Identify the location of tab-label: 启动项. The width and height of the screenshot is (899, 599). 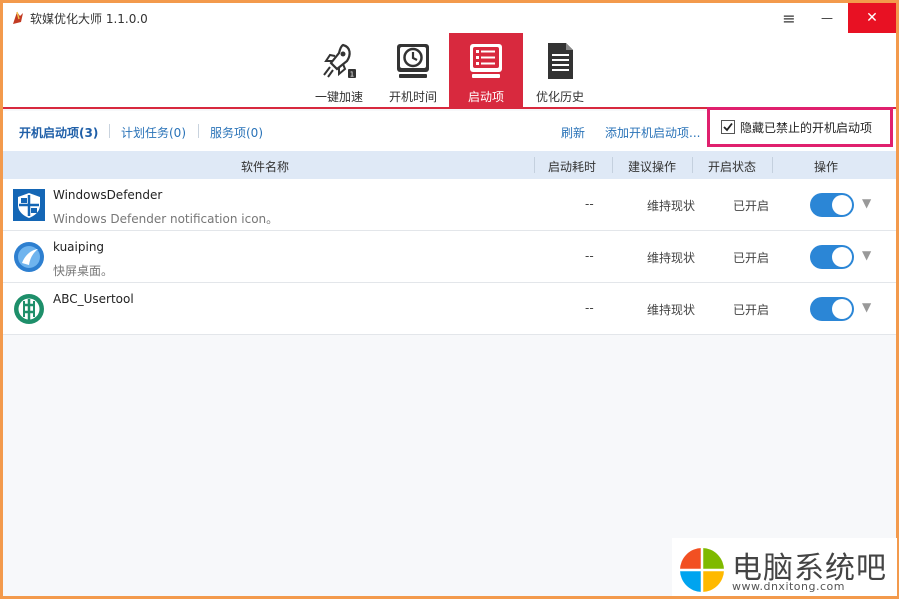
(485, 97).